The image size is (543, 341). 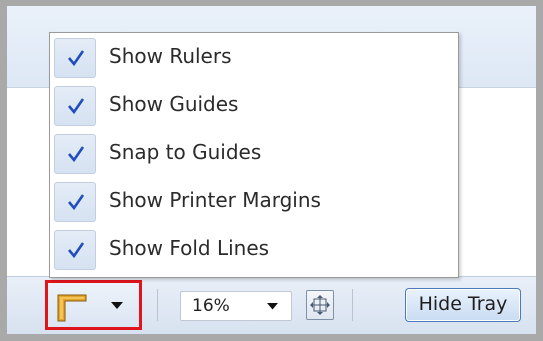 I want to click on zoom-value: 16%, so click(x=211, y=306).